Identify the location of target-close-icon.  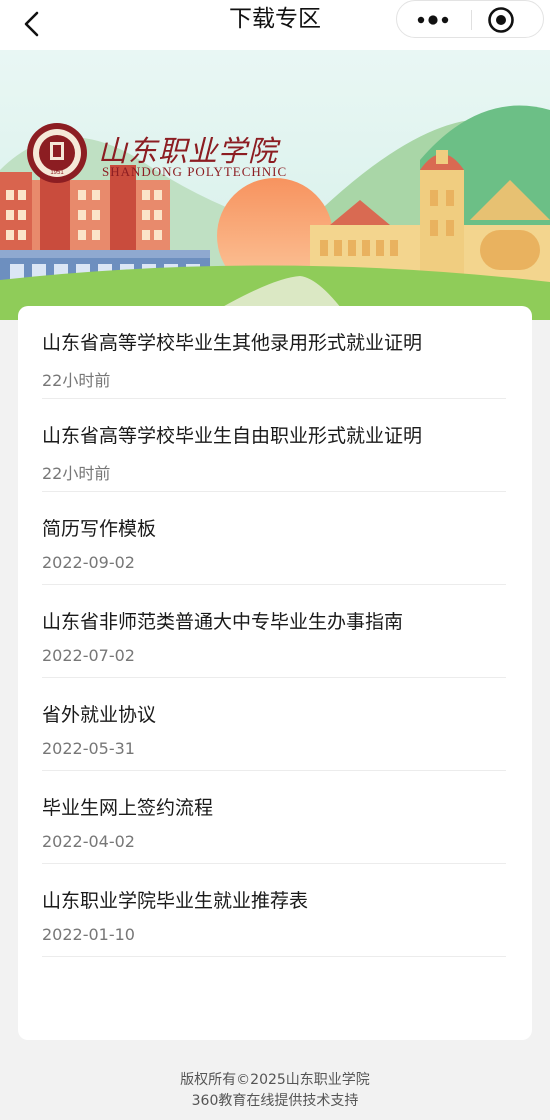
(501, 20).